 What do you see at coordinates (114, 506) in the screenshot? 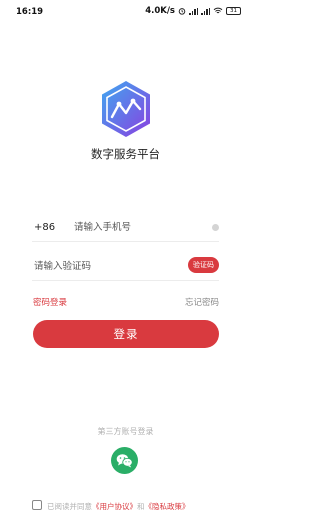
I see `user-agreement-link: 《用户协议》` at bounding box center [114, 506].